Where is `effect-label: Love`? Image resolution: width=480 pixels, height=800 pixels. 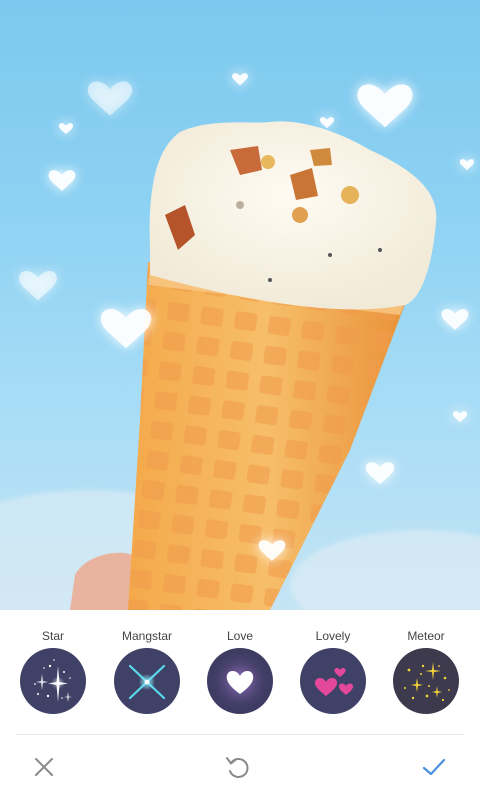 effect-label: Love is located at coordinates (240, 636).